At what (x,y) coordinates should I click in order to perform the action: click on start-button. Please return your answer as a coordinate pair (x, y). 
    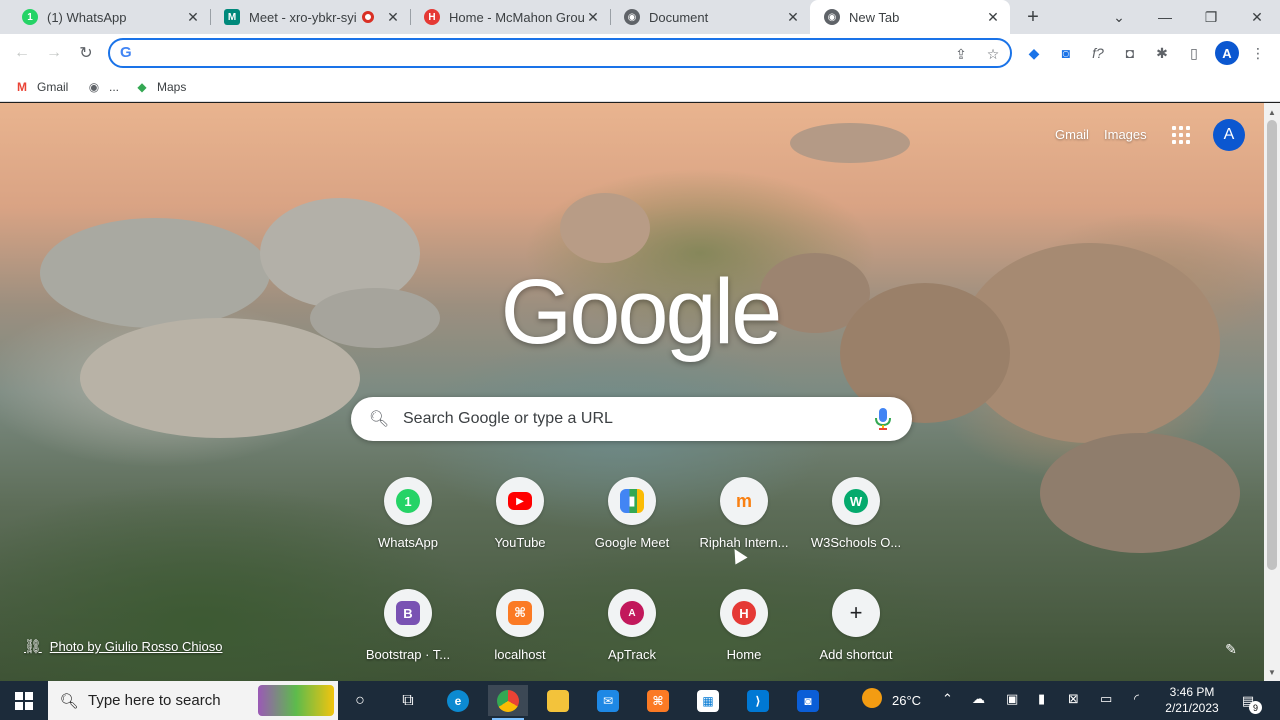
    Looking at the image, I should click on (24, 700).